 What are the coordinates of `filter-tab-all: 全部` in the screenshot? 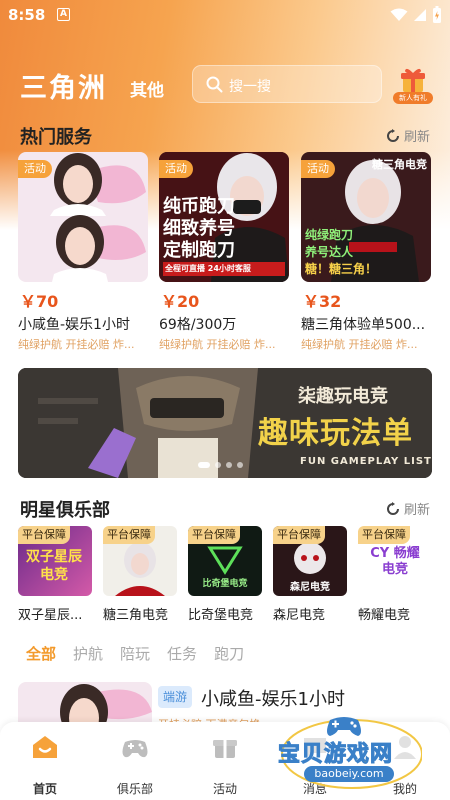 It's located at (41, 655).